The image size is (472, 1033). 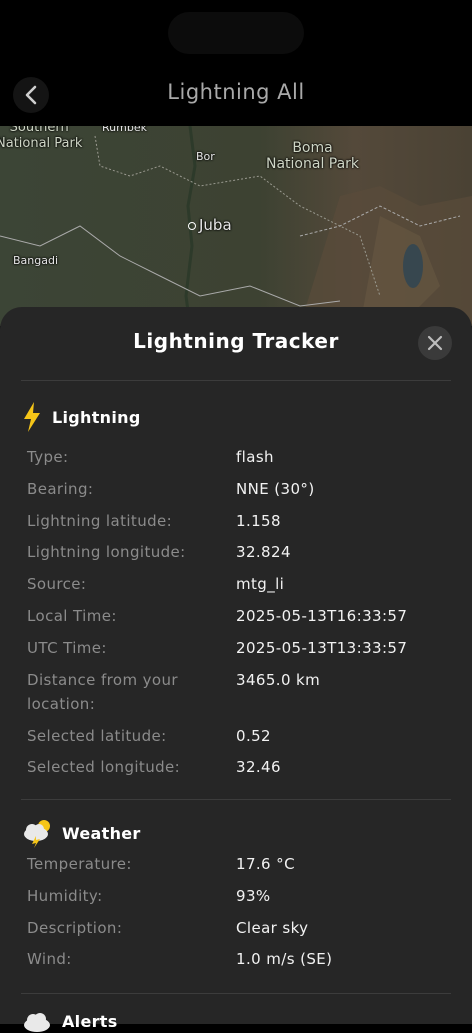 I want to click on detail-value: 32.46, so click(x=258, y=767).